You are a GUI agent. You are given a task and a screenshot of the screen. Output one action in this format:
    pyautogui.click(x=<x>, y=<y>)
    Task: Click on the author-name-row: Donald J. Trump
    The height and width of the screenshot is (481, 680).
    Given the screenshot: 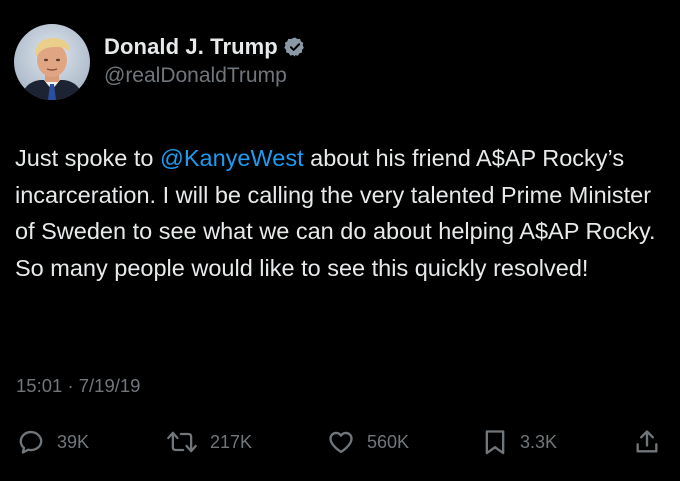 What is the action you would take?
    pyautogui.click(x=205, y=47)
    